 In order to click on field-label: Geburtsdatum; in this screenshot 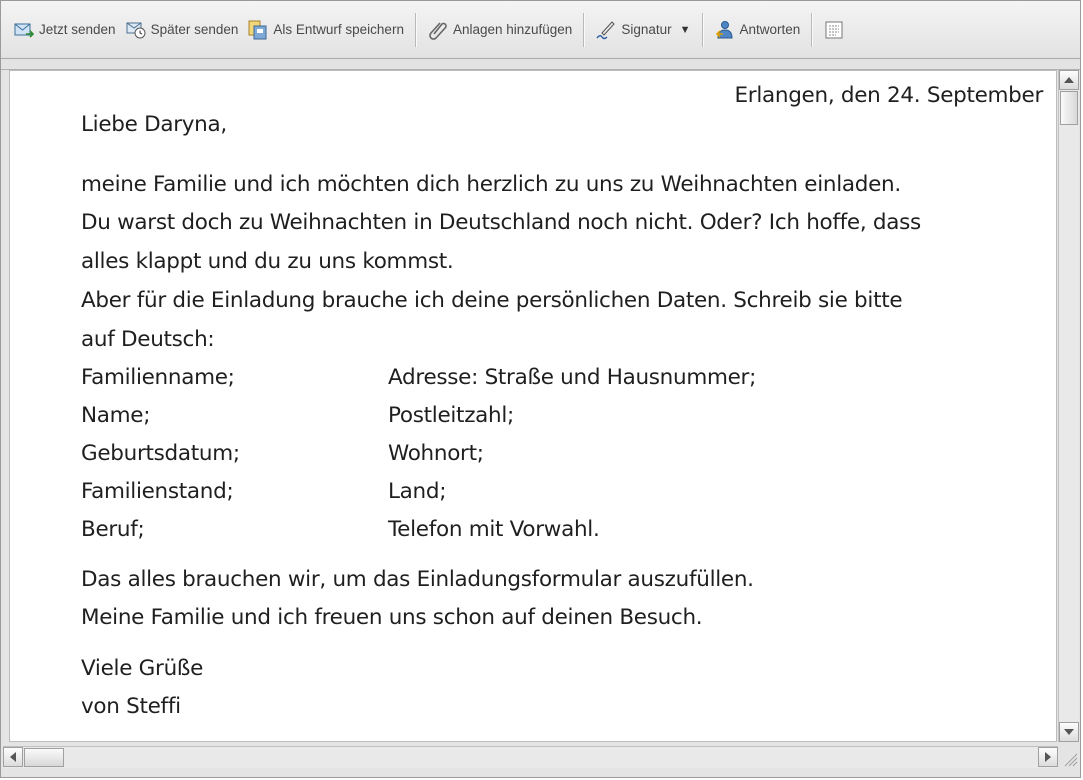, I will do `click(160, 453)`.